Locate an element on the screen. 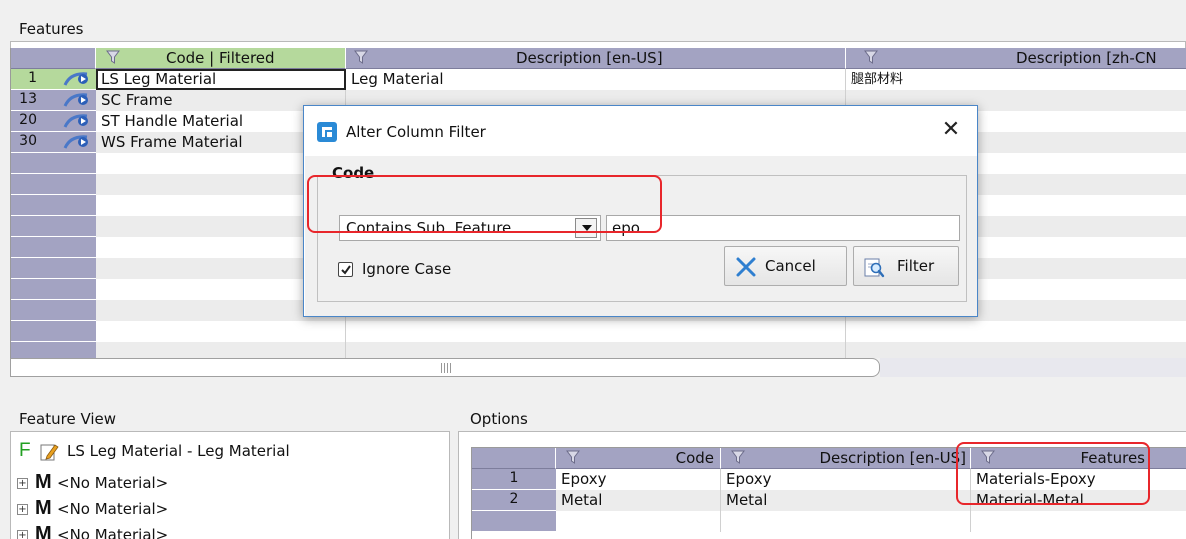  cell-description-en: Epoxy is located at coordinates (846, 479).